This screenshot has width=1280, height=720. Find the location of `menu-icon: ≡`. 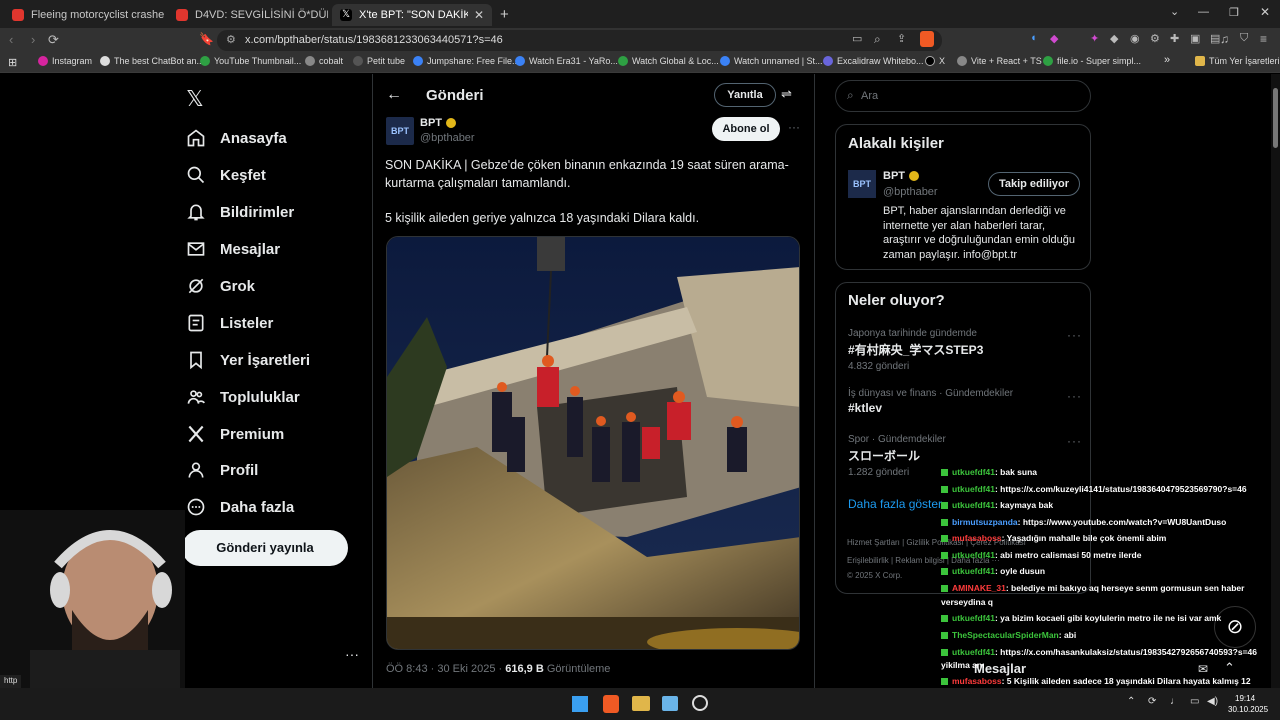

menu-icon: ≡ is located at coordinates (1263, 39).